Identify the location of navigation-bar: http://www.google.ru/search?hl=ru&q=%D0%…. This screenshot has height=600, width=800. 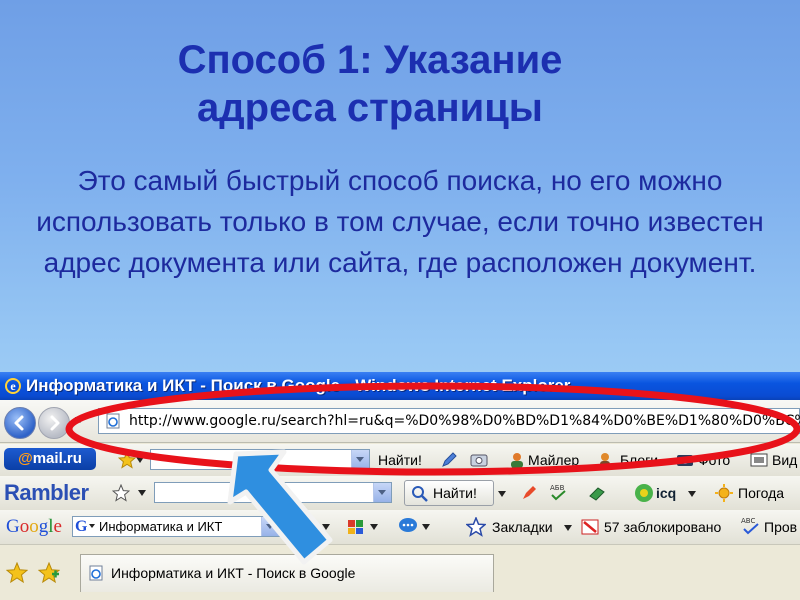
(400, 421).